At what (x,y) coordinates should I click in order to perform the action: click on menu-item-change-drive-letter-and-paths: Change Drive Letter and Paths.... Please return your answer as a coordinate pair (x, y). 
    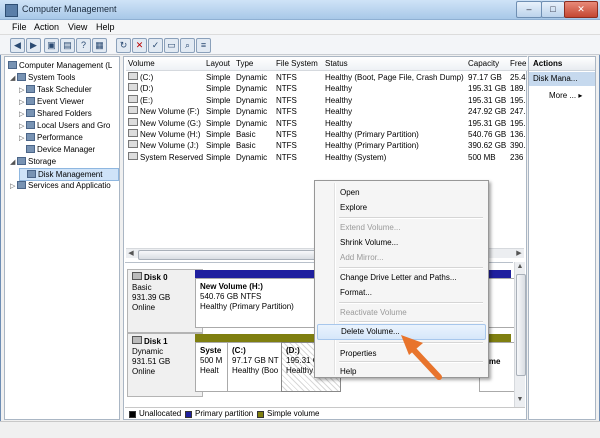
    Looking at the image, I should click on (401, 278).